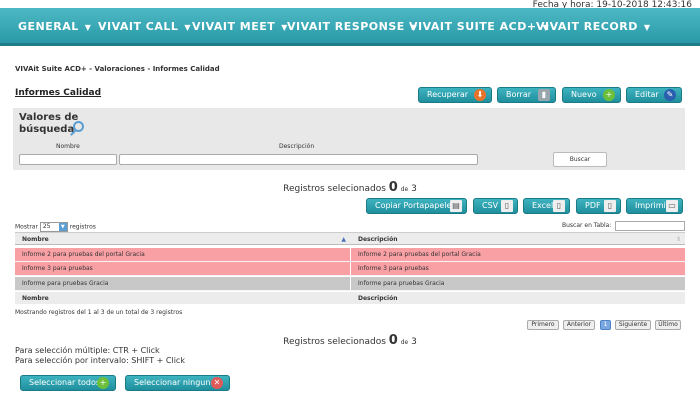 The image size is (700, 409). Describe the element at coordinates (58, 93) in the screenshot. I see `page-title: Informes Calidad` at that location.